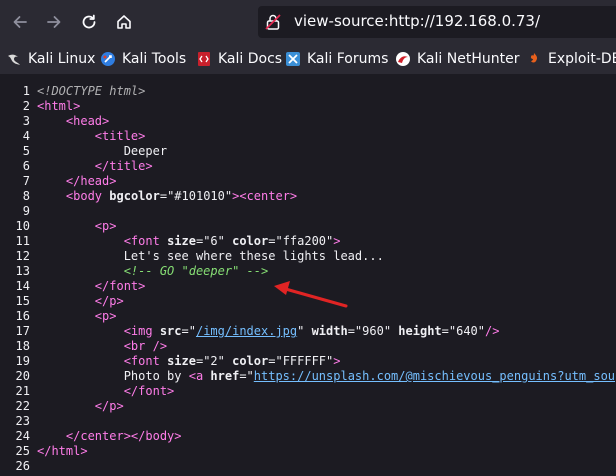 The width and height of the screenshot is (616, 476). I want to click on html-tag: <font, so click(145, 361).